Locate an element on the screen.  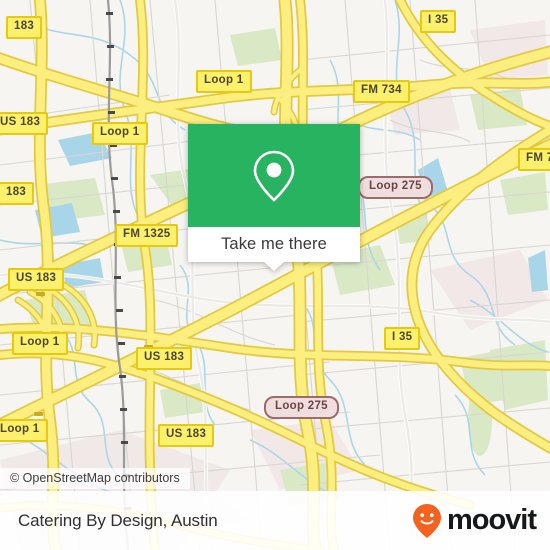
take-me-there-label: Take me there is located at coordinates (274, 244).